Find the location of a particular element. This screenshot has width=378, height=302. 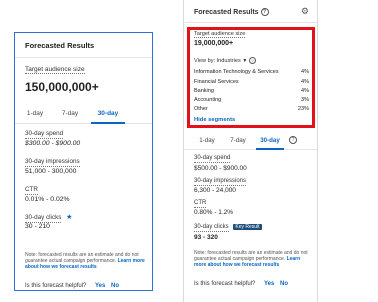

forecast-tabs: 1-day 7-day 30-day ? is located at coordinates (250, 142).